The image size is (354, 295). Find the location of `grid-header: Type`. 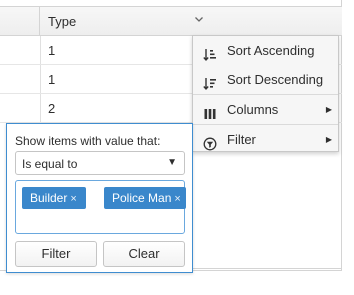

grid-header: Type is located at coordinates (171, 21).